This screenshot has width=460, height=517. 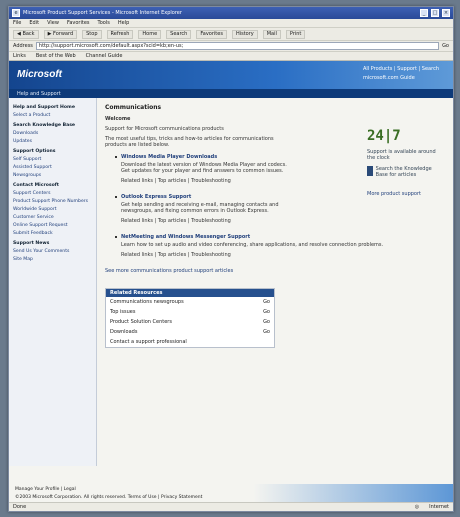 What do you see at coordinates (384, 136) in the screenshot?
I see `support-clock: 24|7` at bounding box center [384, 136].